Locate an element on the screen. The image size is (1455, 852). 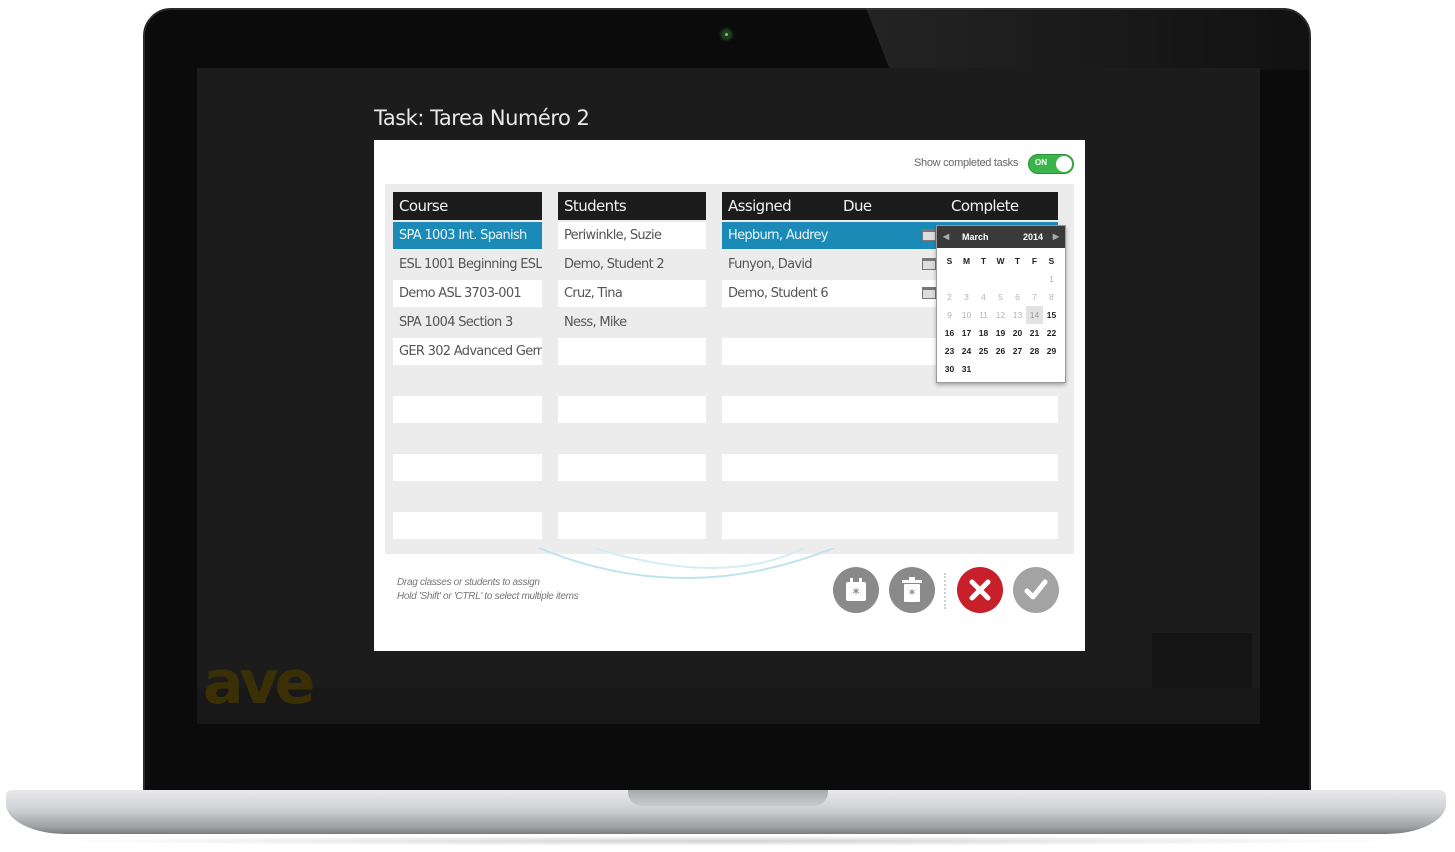
calendar-day: 12 is located at coordinates (1000, 315).